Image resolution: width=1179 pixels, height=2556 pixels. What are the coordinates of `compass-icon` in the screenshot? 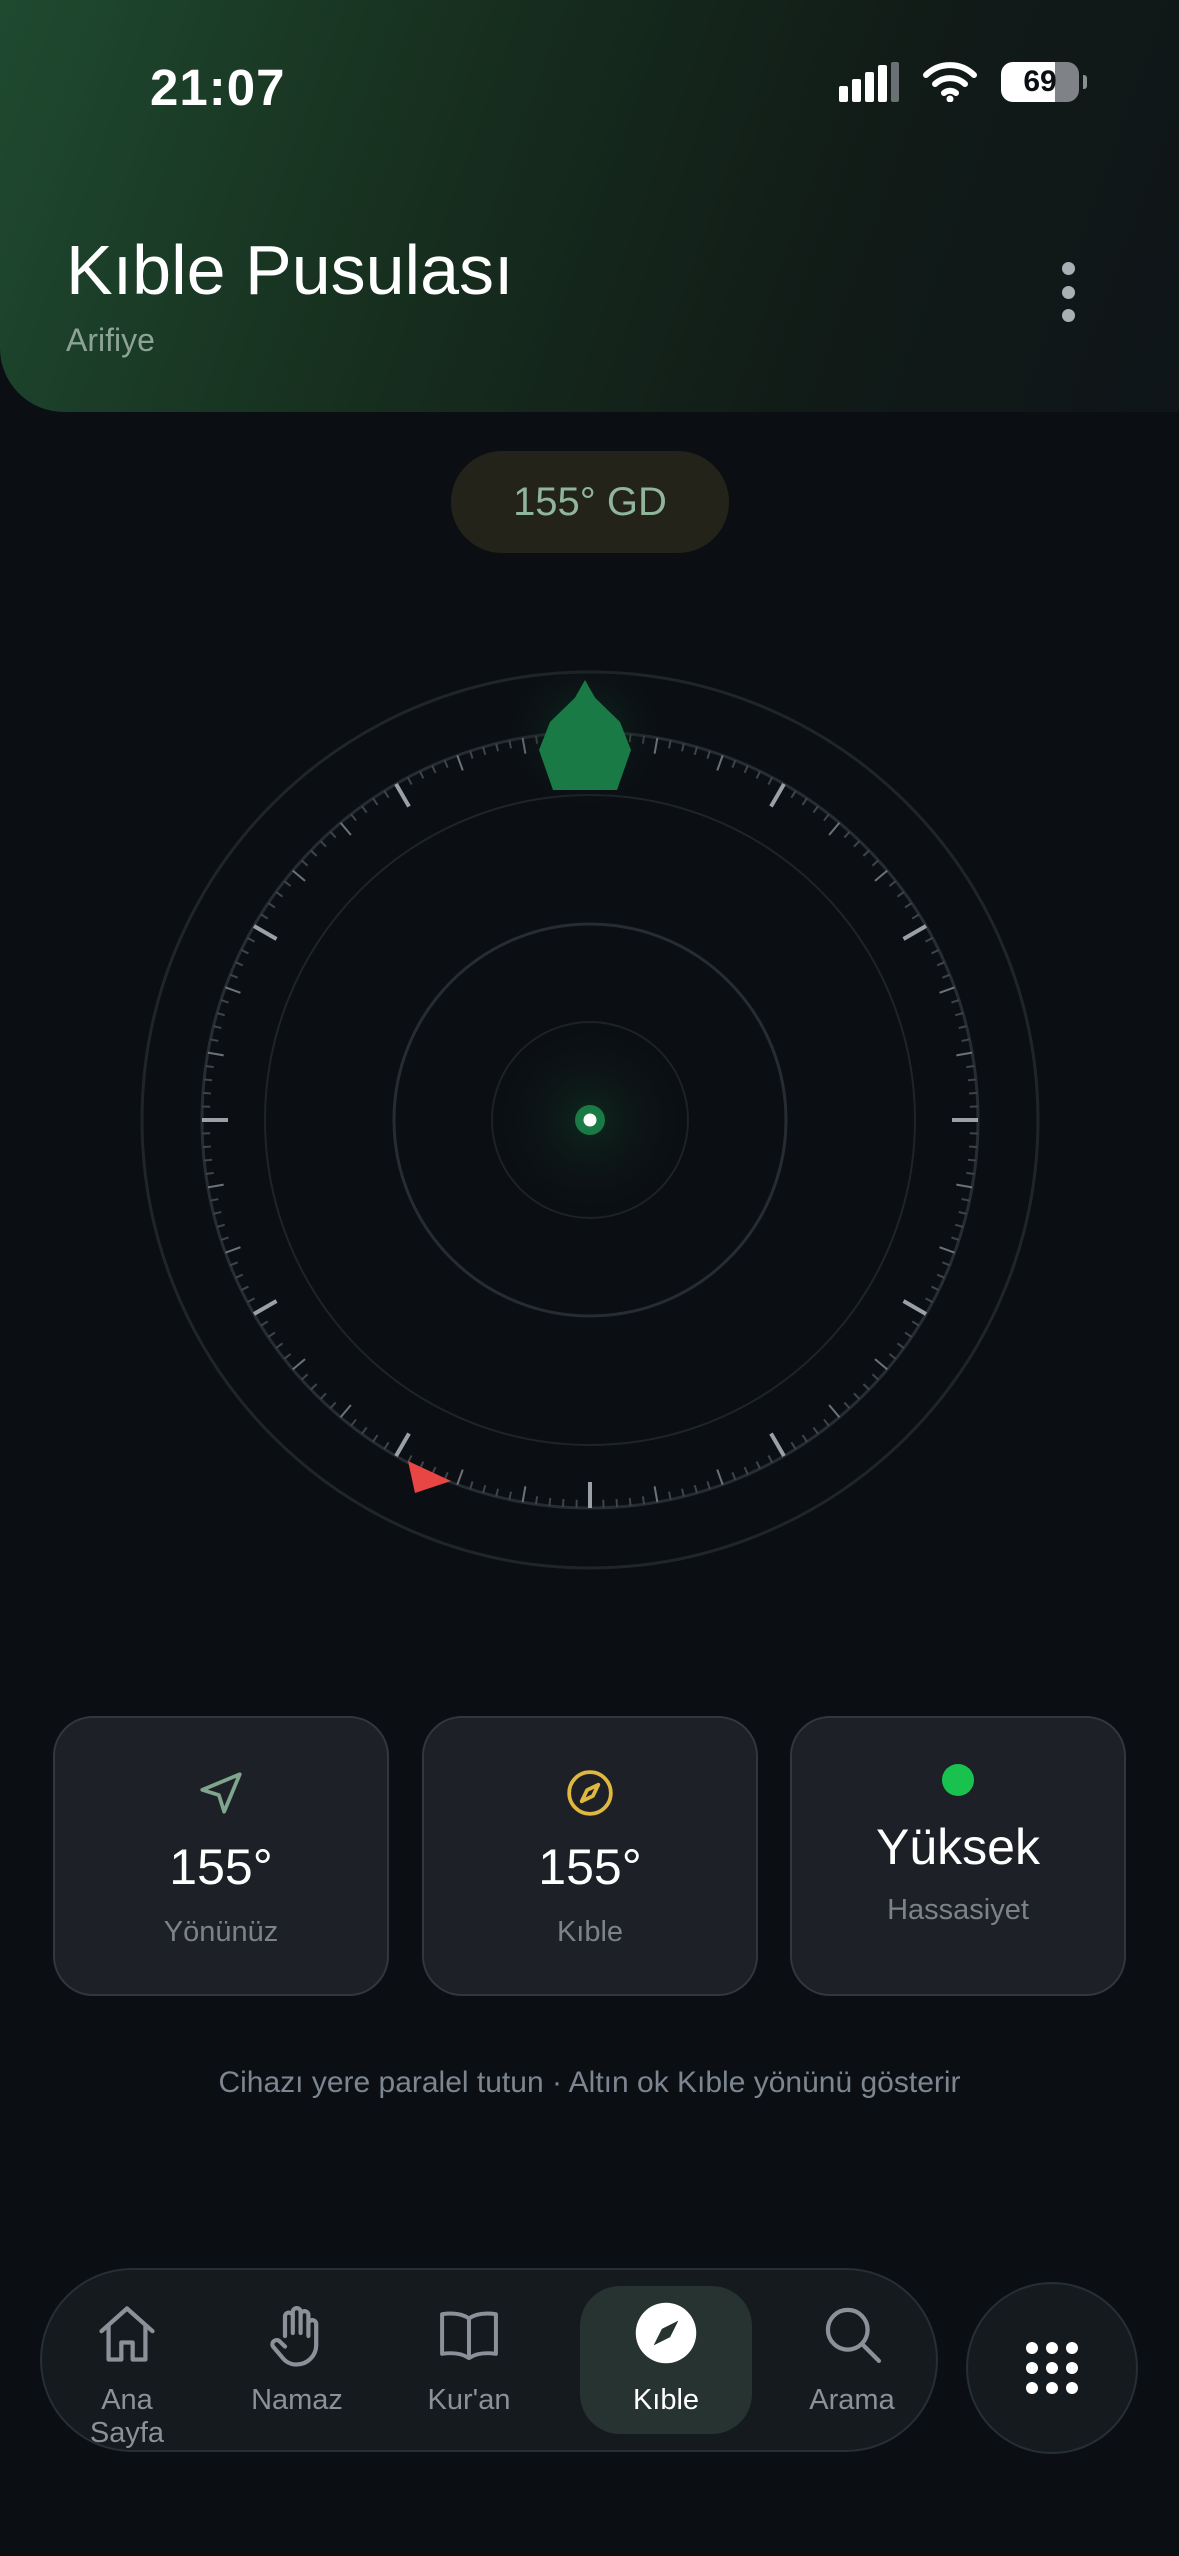 It's located at (590, 1793).